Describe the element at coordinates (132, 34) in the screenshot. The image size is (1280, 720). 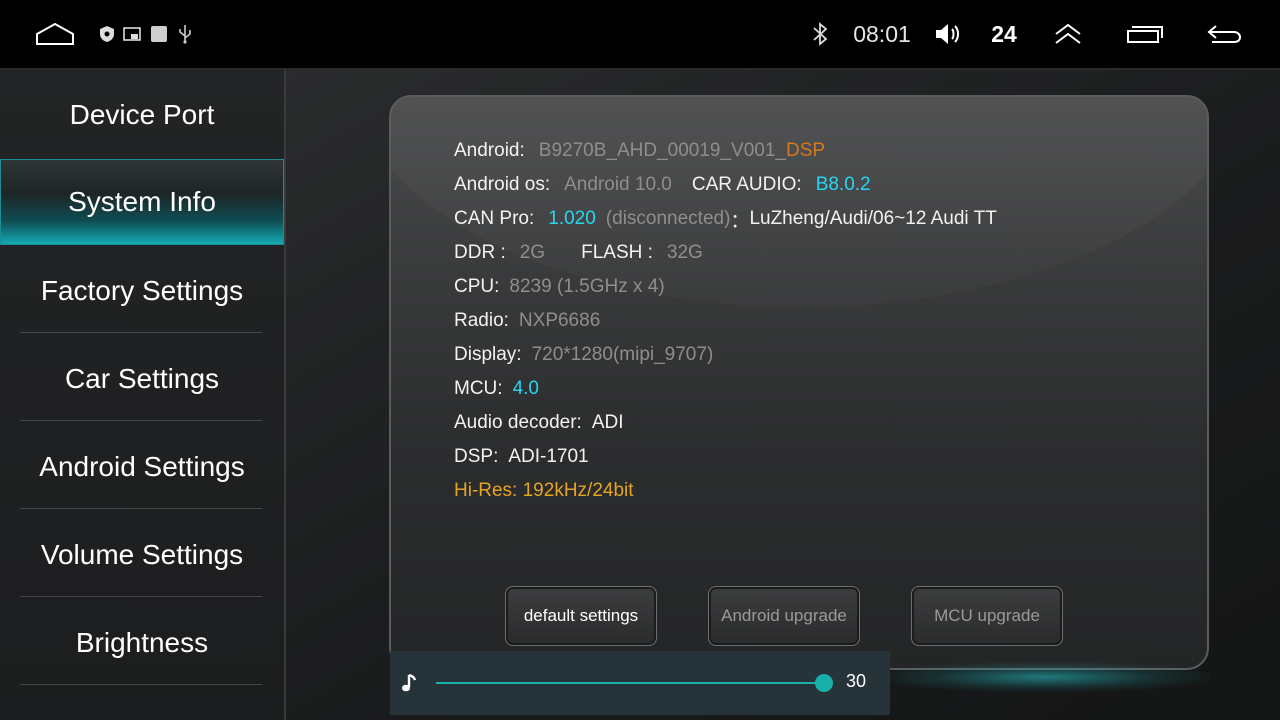
I see `cast-icon` at that location.